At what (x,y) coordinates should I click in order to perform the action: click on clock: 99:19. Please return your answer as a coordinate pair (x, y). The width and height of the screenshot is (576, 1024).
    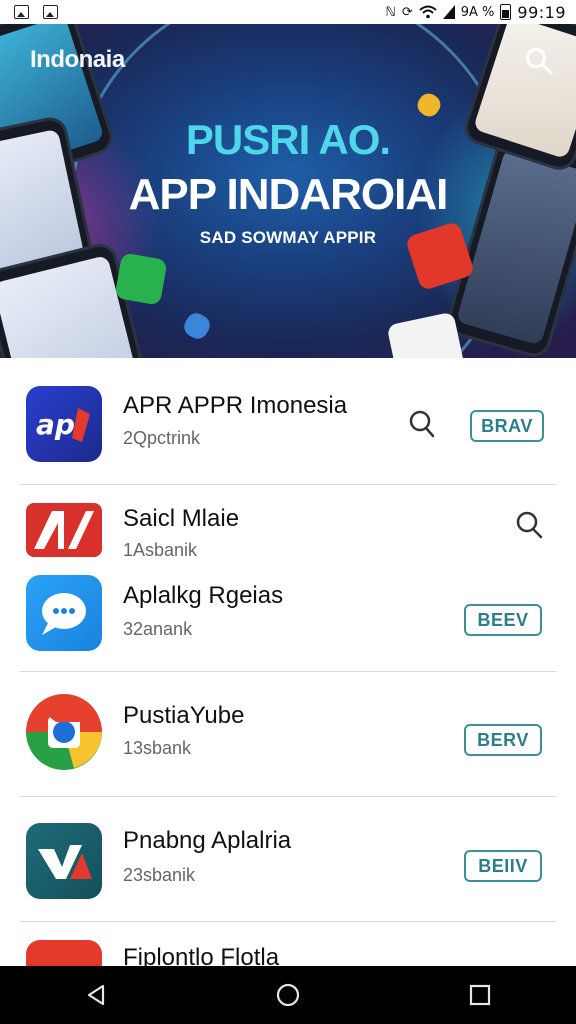
    Looking at the image, I should click on (541, 12).